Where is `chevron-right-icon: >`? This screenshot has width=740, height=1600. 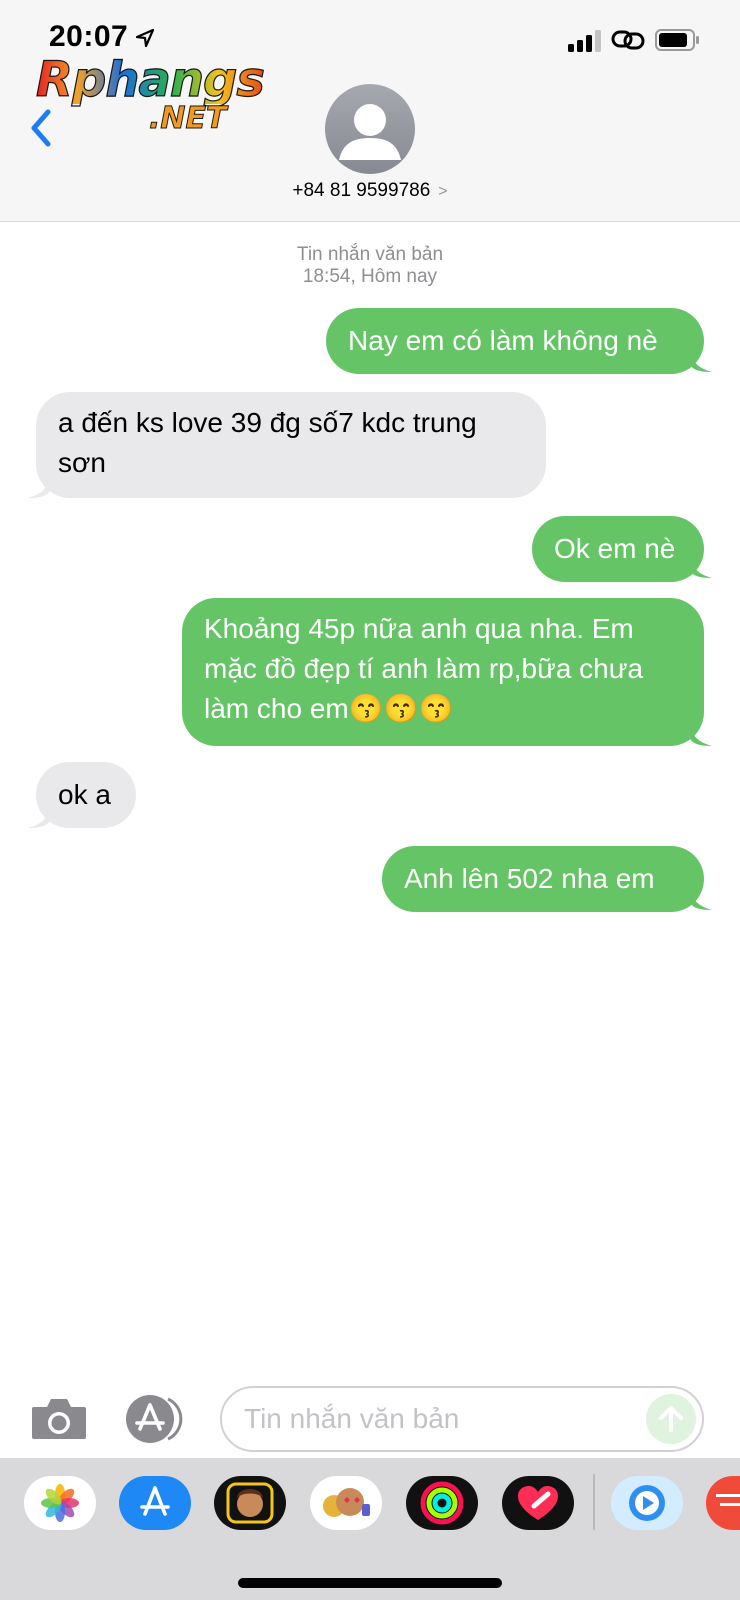 chevron-right-icon: > is located at coordinates (443, 191).